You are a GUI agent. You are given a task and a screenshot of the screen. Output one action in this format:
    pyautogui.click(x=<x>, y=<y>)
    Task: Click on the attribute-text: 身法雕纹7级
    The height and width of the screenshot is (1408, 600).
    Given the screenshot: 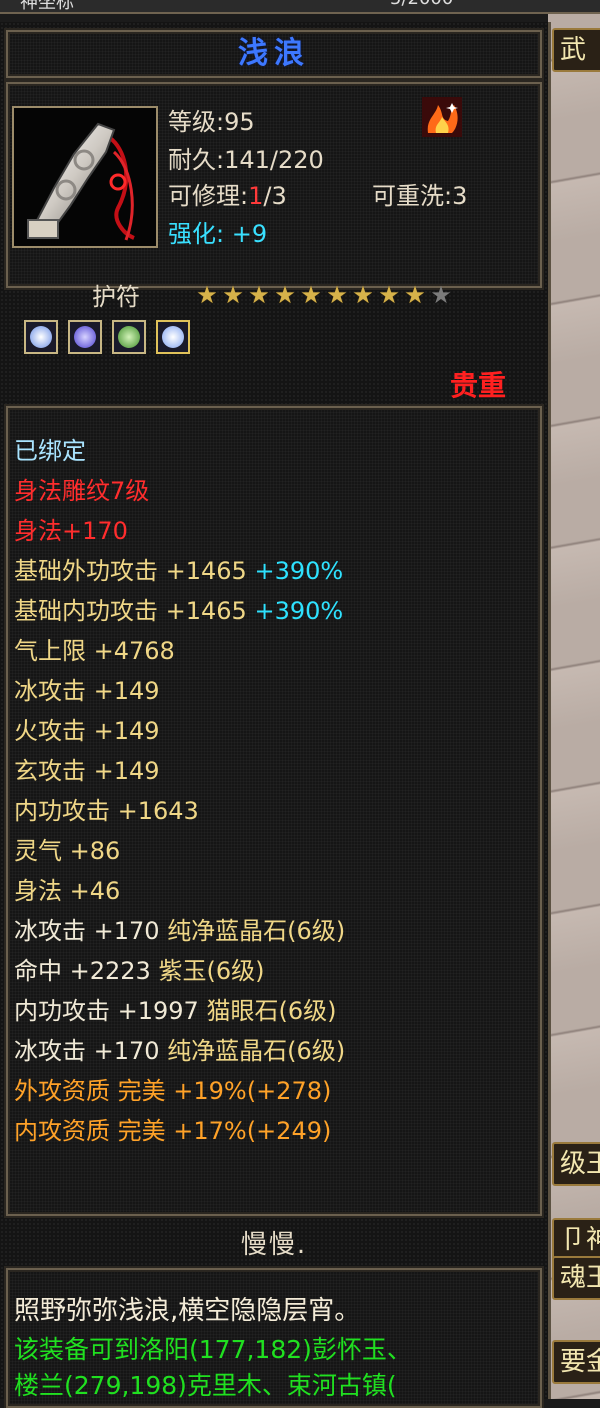 What is the action you would take?
    pyautogui.click(x=82, y=491)
    